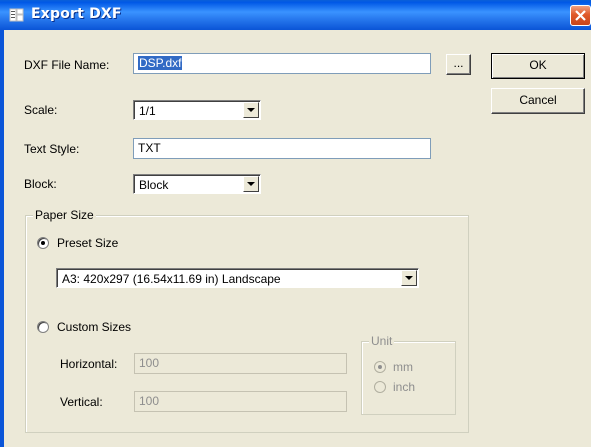 Image resolution: width=591 pixels, height=447 pixels. What do you see at coordinates (67, 65) in the screenshot?
I see `file-name-label: DXF File Name:` at bounding box center [67, 65].